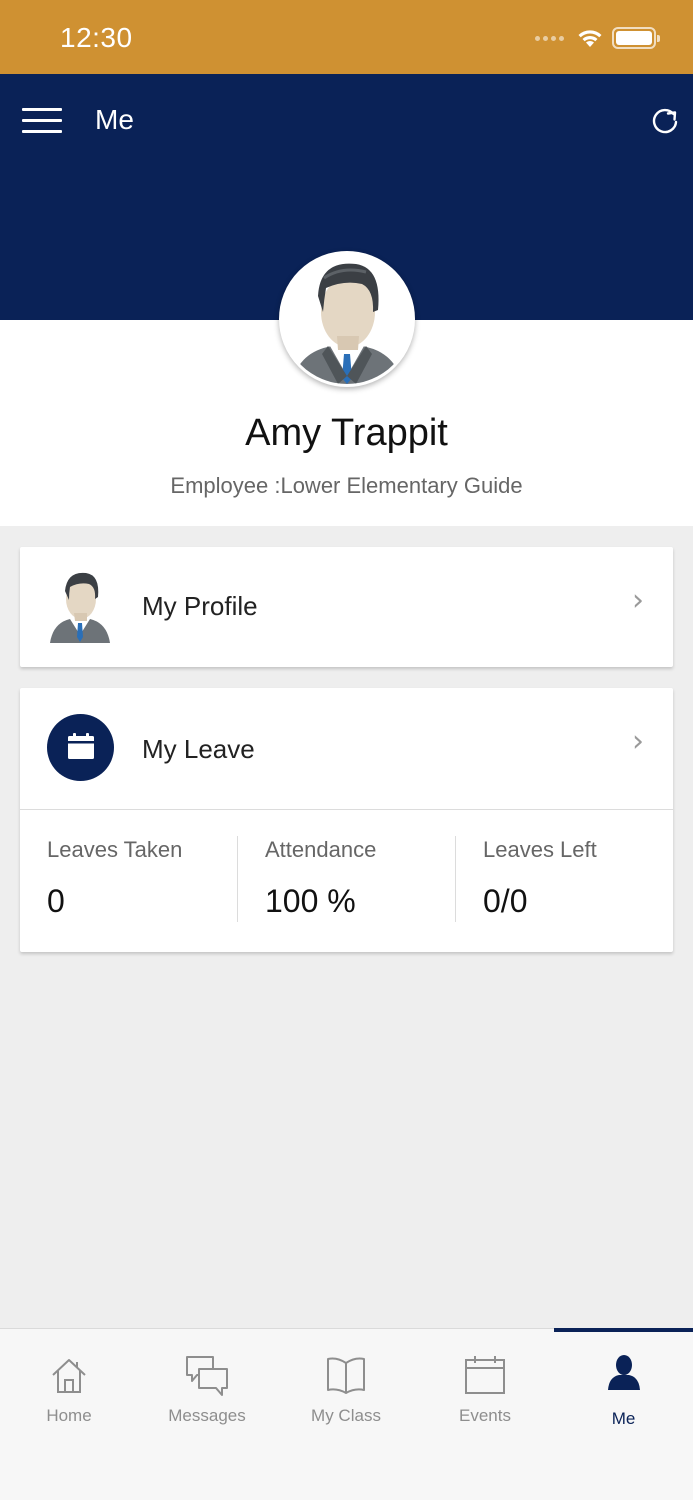  Describe the element at coordinates (505, 901) in the screenshot. I see `stat-value: 0/0` at that location.